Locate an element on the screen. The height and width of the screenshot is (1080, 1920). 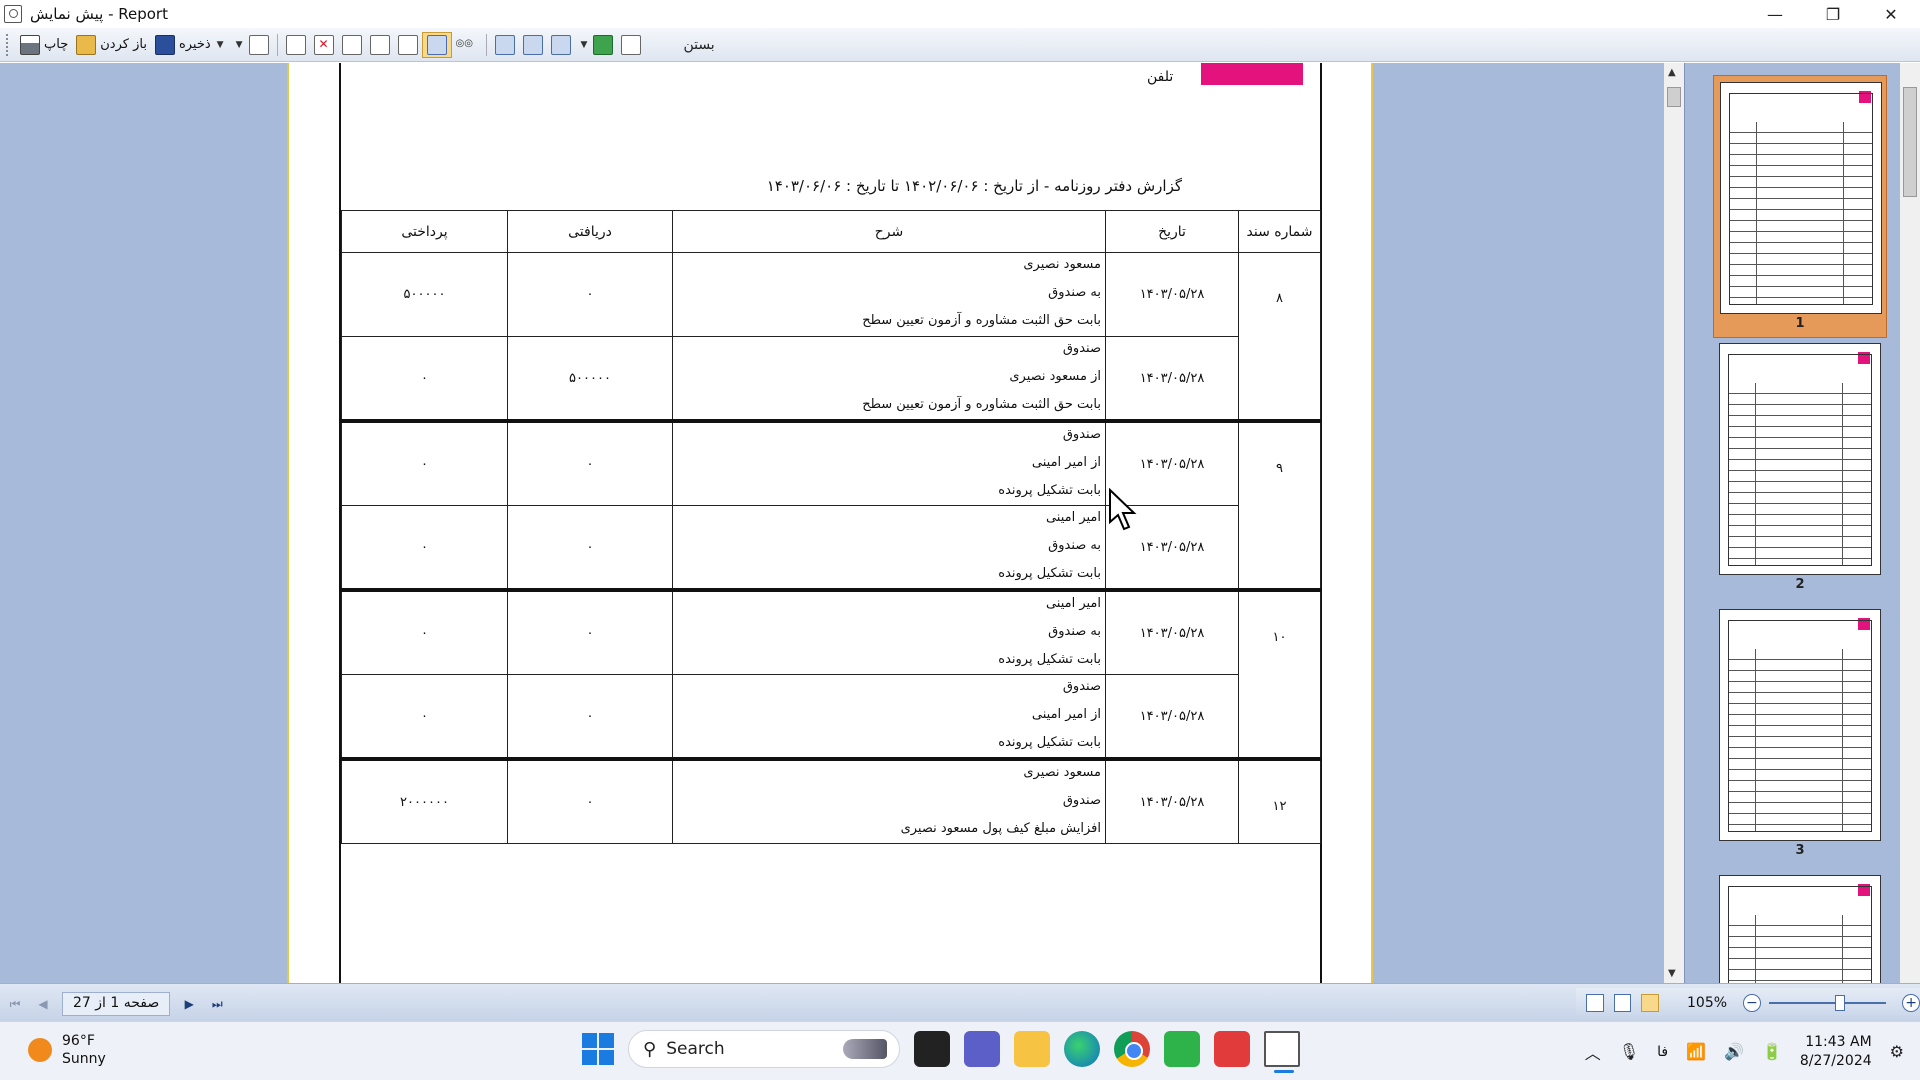
thumbnail-page-2: 2 is located at coordinates (1800, 467).